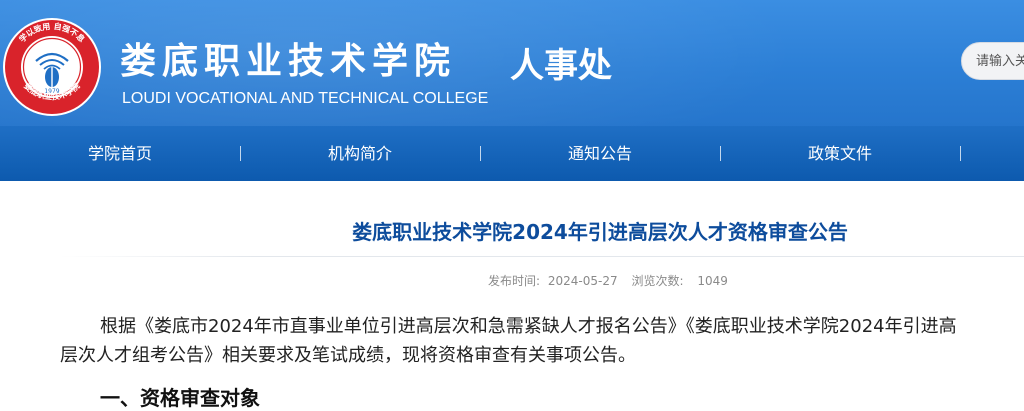 Image resolution: width=1024 pixels, height=411 pixels. What do you see at coordinates (120, 153) in the screenshot?
I see `nav-item-home: 学院首页` at bounding box center [120, 153].